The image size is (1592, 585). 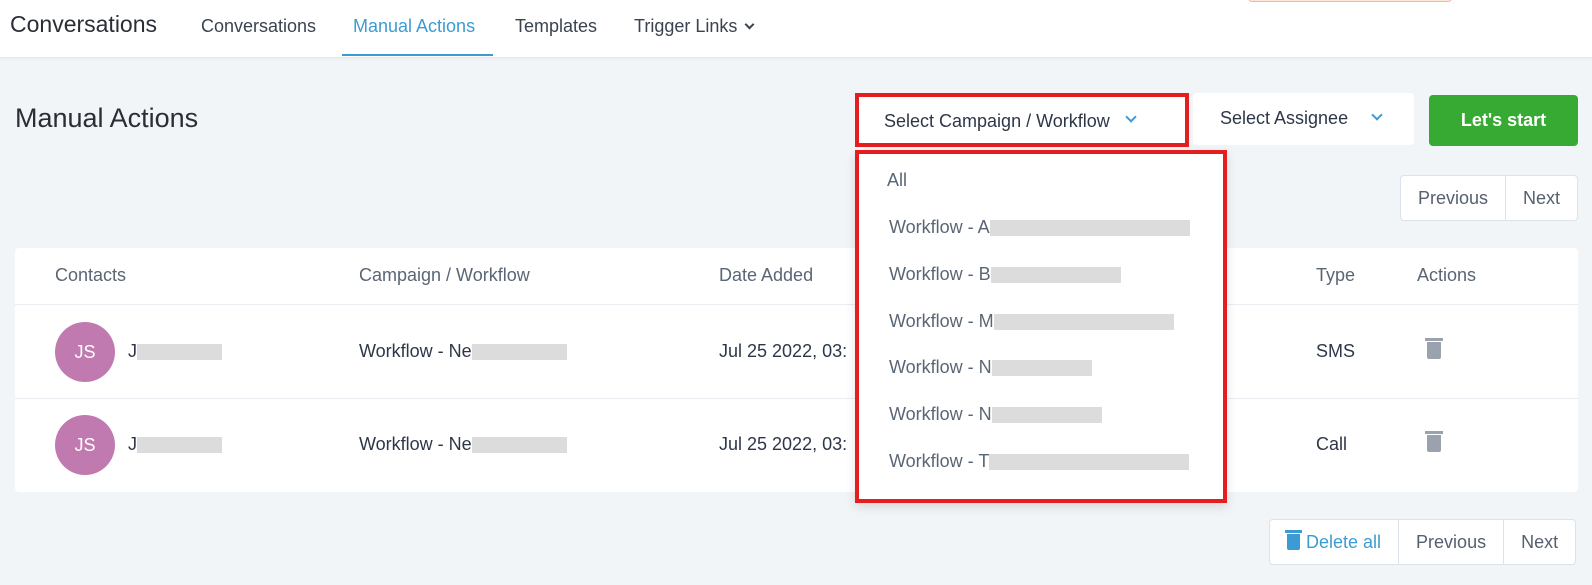 I want to click on tab-conversations: Conversations, so click(x=258, y=36).